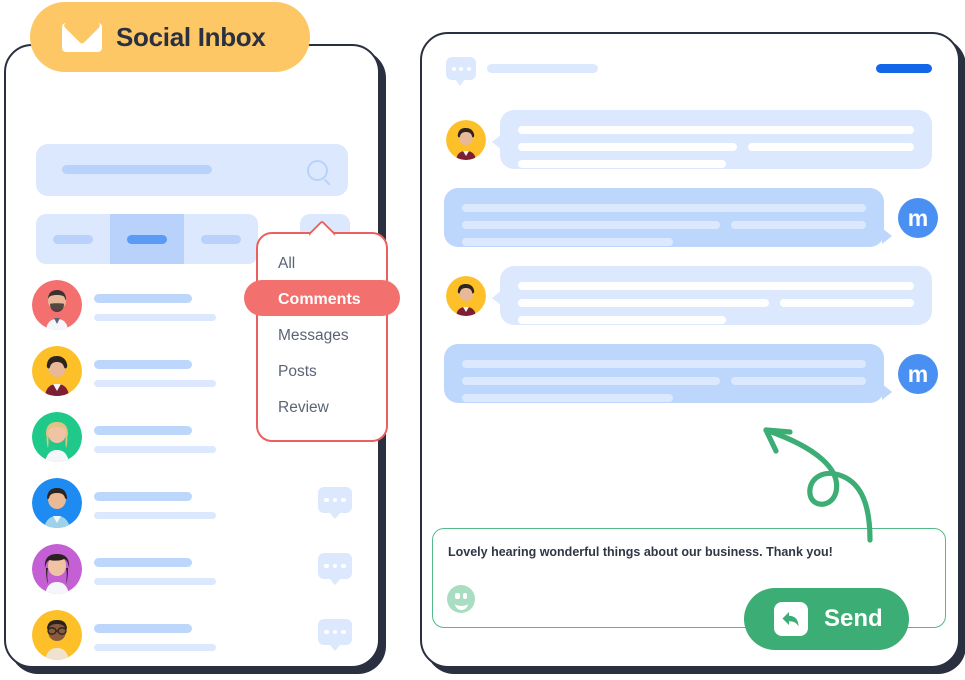  What do you see at coordinates (137, 169) in the screenshot?
I see `search-placeholder-bar` at bounding box center [137, 169].